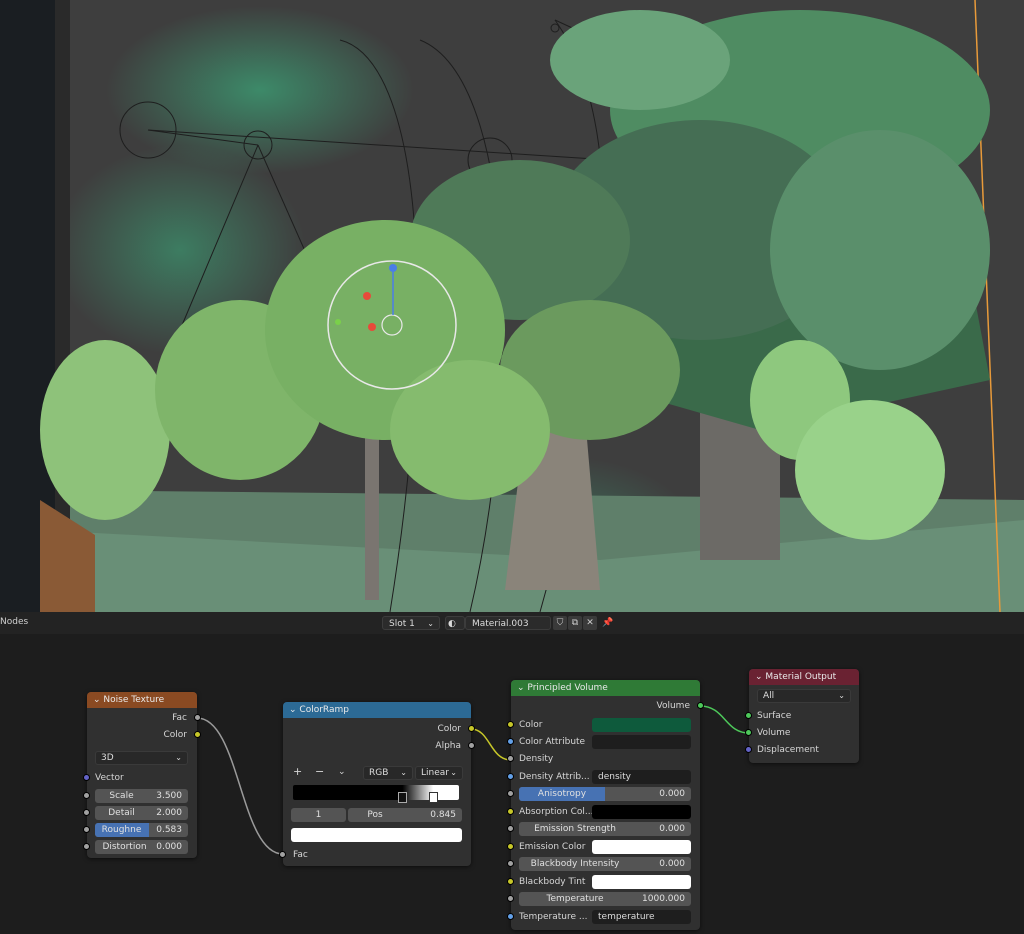 This screenshot has width=1024, height=934. Describe the element at coordinates (748, 732) in the screenshot. I see `socket-volume-in` at that location.